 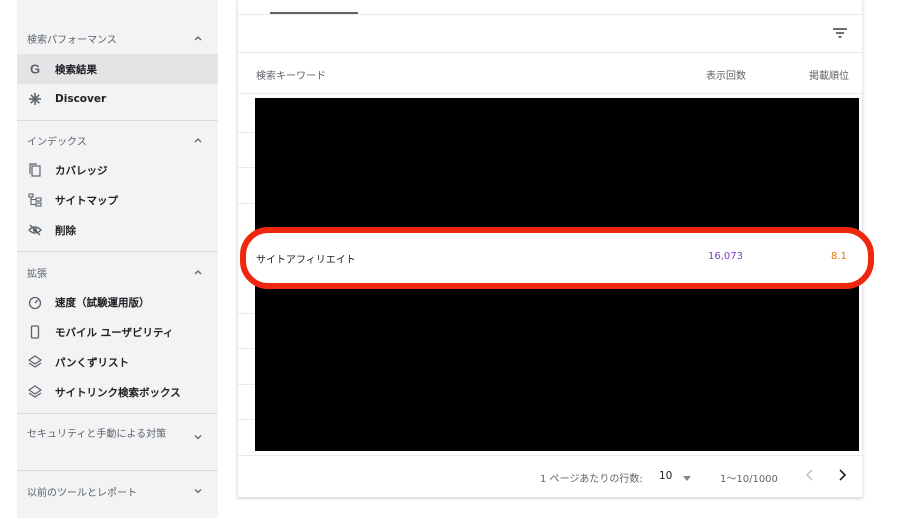 What do you see at coordinates (57, 142) in the screenshot?
I see `section-title: インデックス` at bounding box center [57, 142].